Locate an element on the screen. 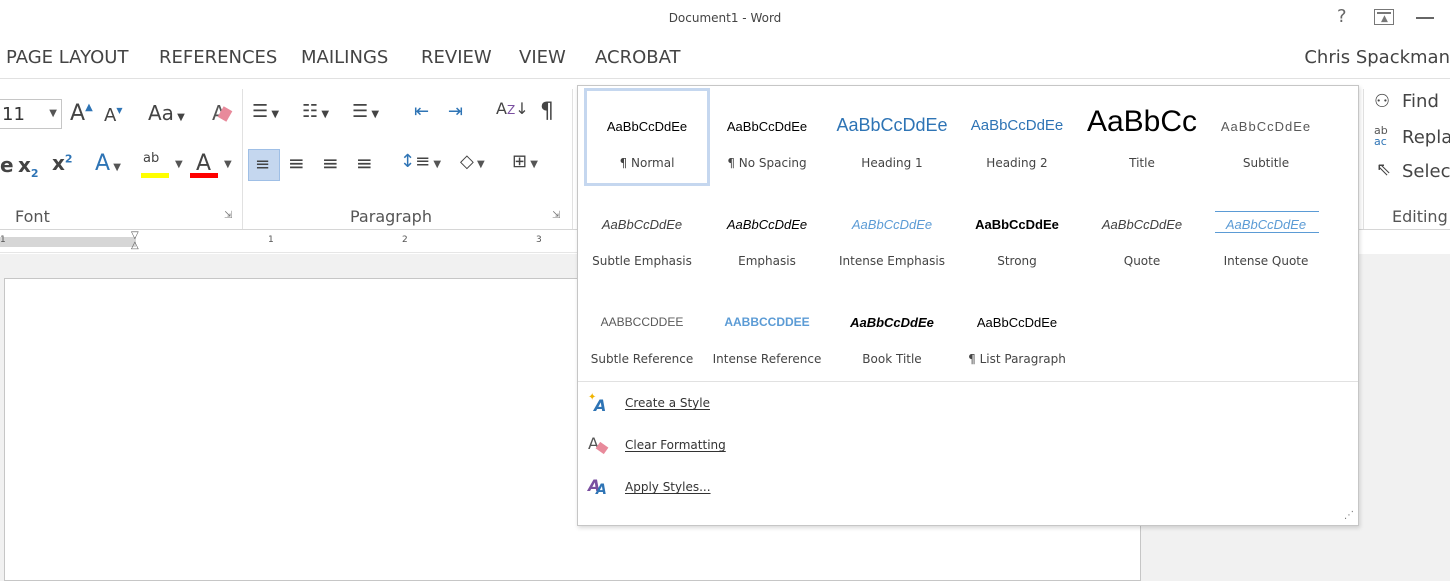  replace-label: Replace is located at coordinates (1426, 137).